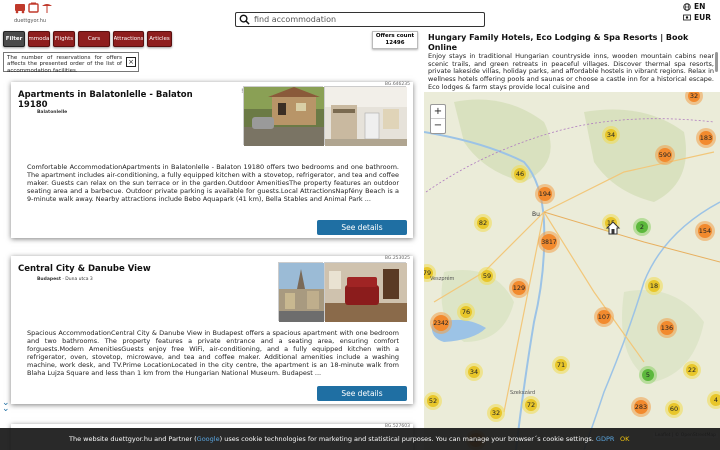 This screenshot has height=450, width=720. I want to click on map-cluster-marker: 60, so click(674, 409).